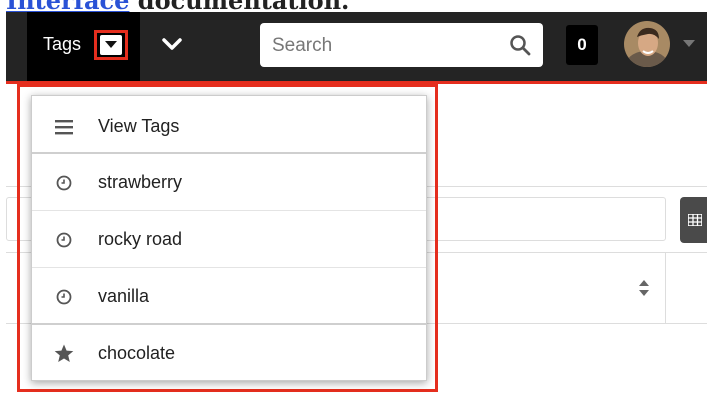  What do you see at coordinates (582, 45) in the screenshot?
I see `notification-badge: 0` at bounding box center [582, 45].